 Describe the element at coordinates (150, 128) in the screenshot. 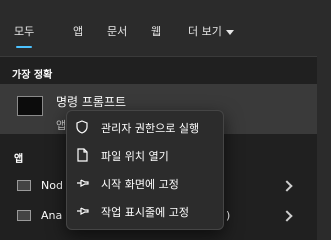

I see `menu-item-label: 관리자 권한으로 실행` at that location.